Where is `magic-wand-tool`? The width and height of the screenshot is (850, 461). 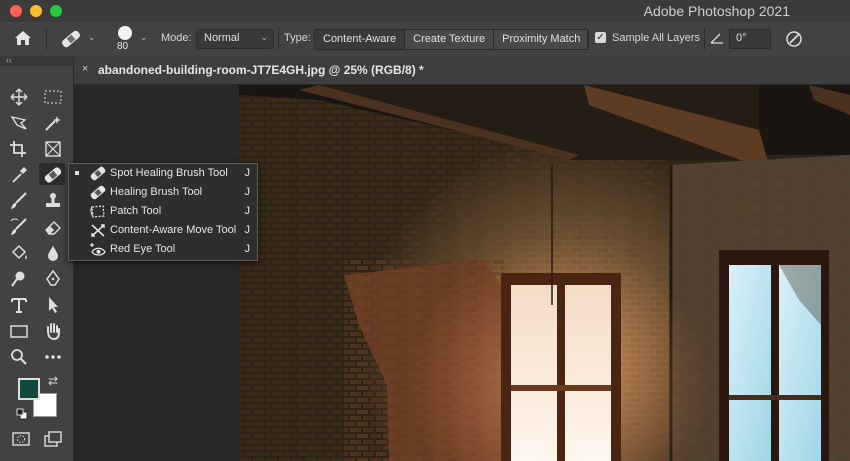
magic-wand-tool is located at coordinates (53, 123).